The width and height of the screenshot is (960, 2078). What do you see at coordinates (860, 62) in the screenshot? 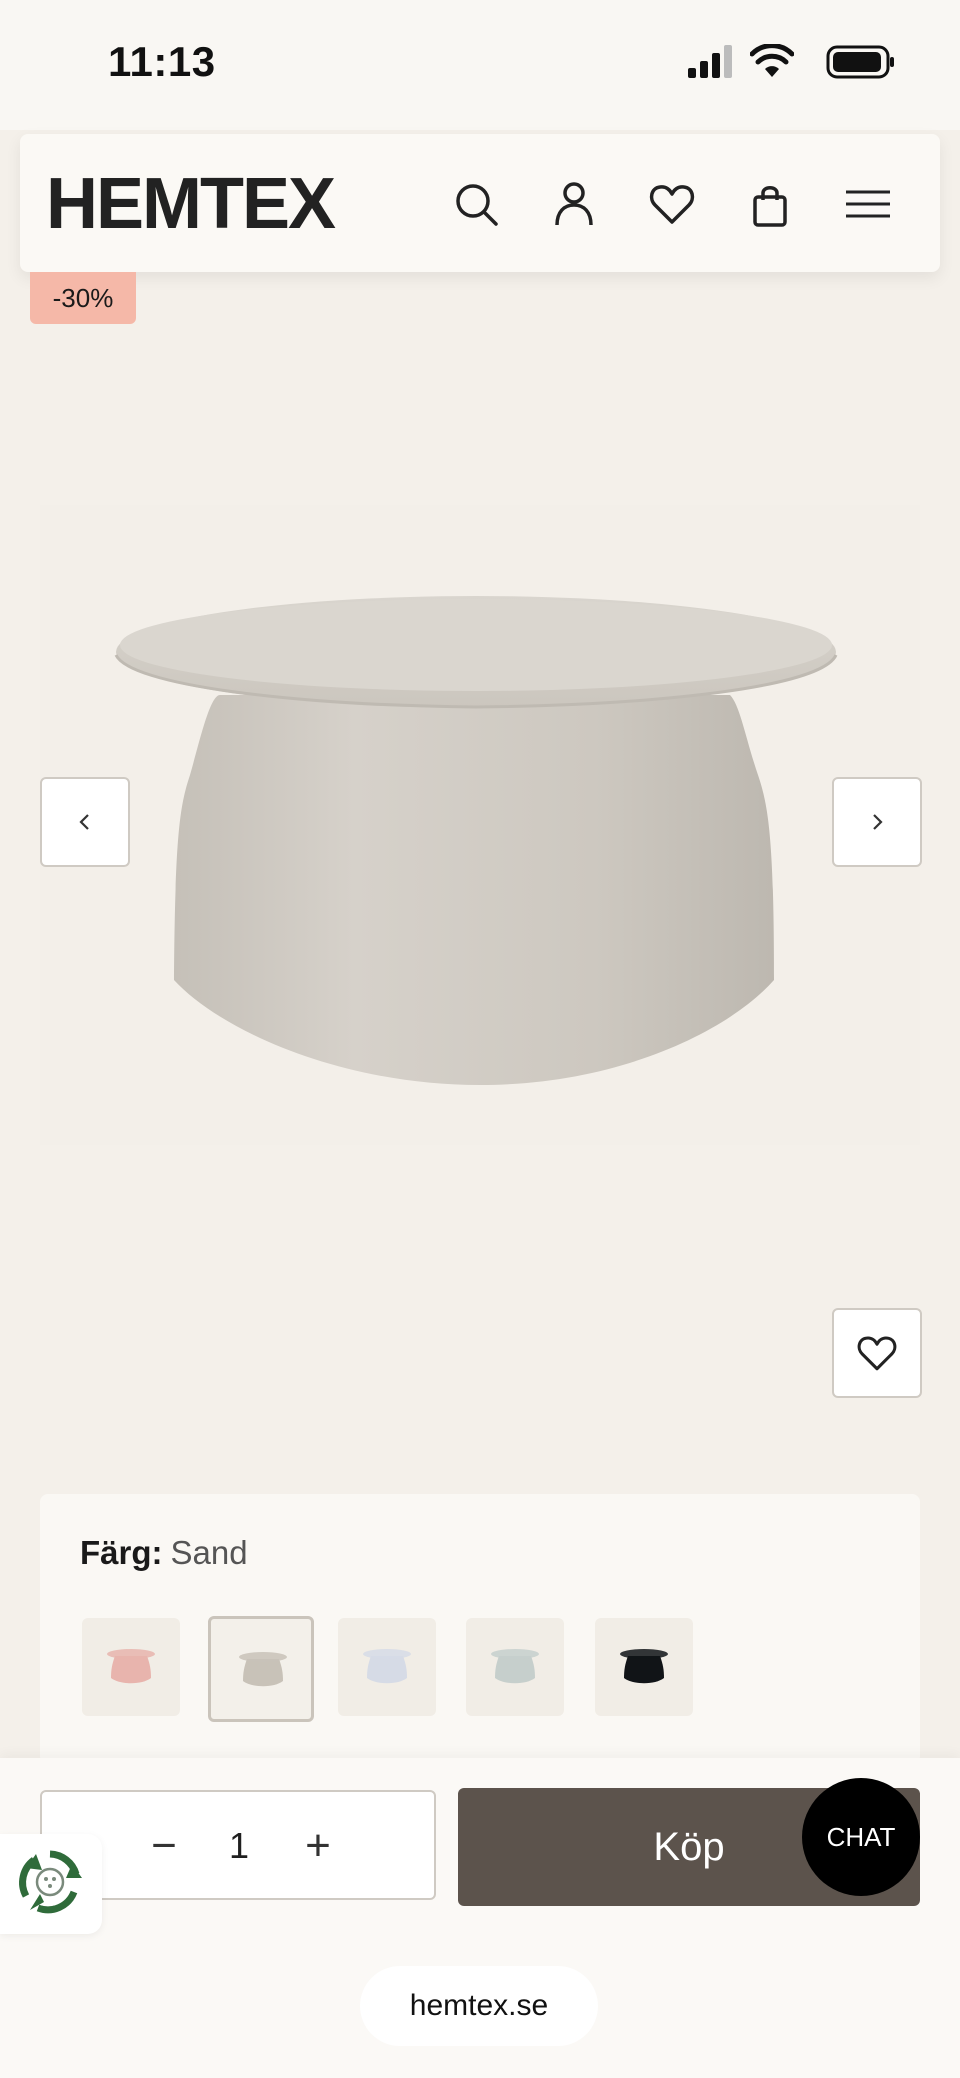
I see `battery-icon` at bounding box center [860, 62].